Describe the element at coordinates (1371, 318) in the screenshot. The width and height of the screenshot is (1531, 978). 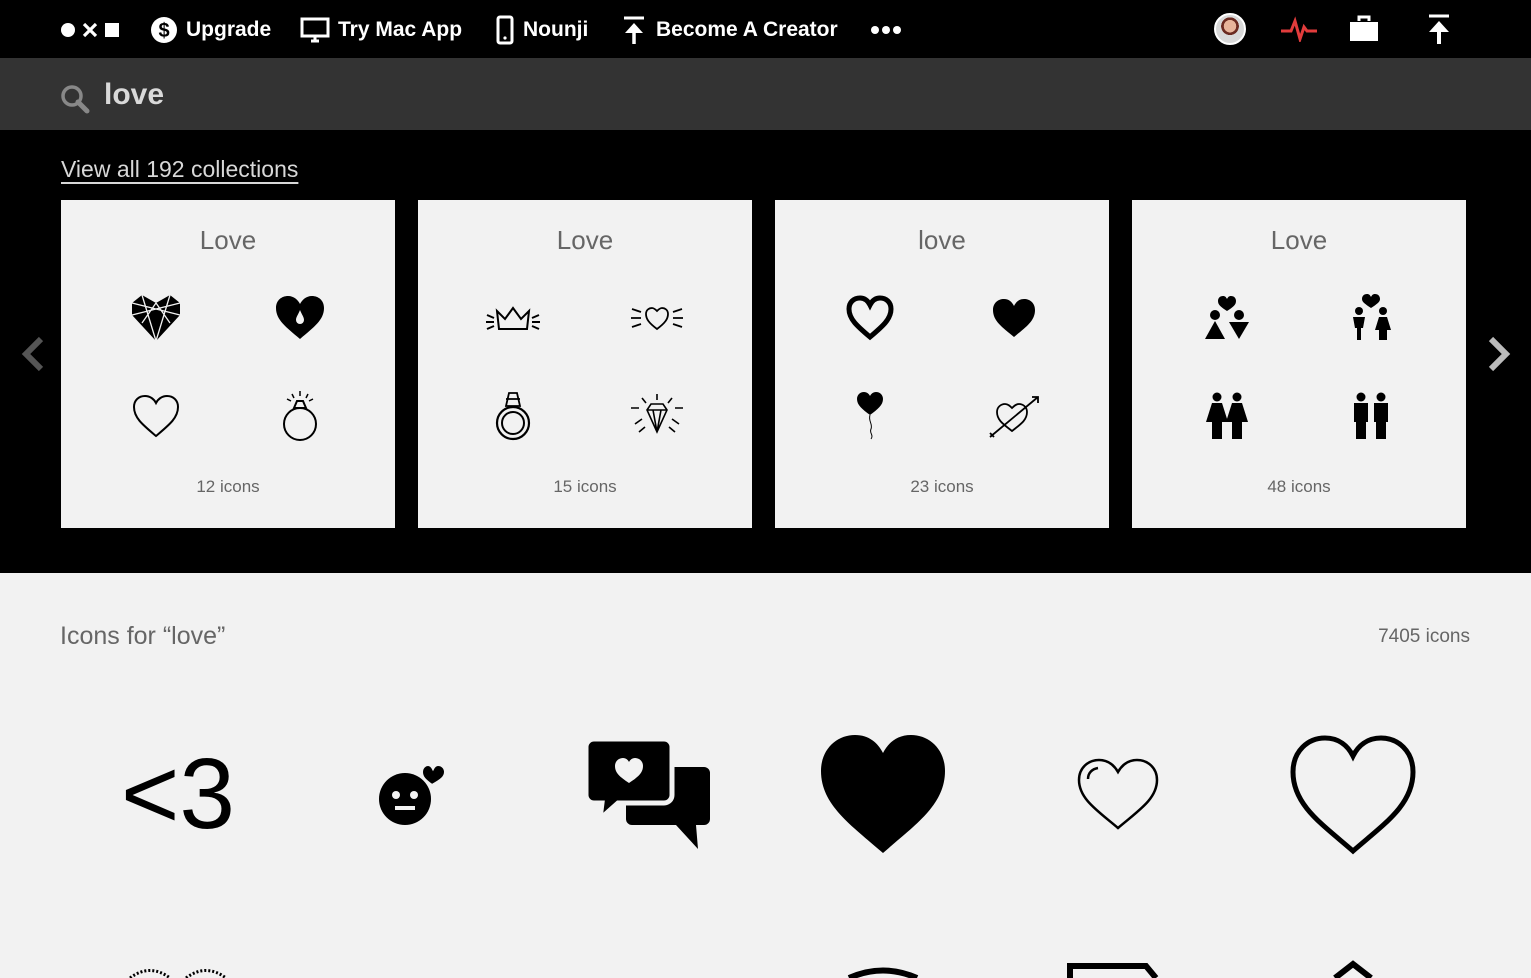
I see `man-woman-heart-icon` at that location.